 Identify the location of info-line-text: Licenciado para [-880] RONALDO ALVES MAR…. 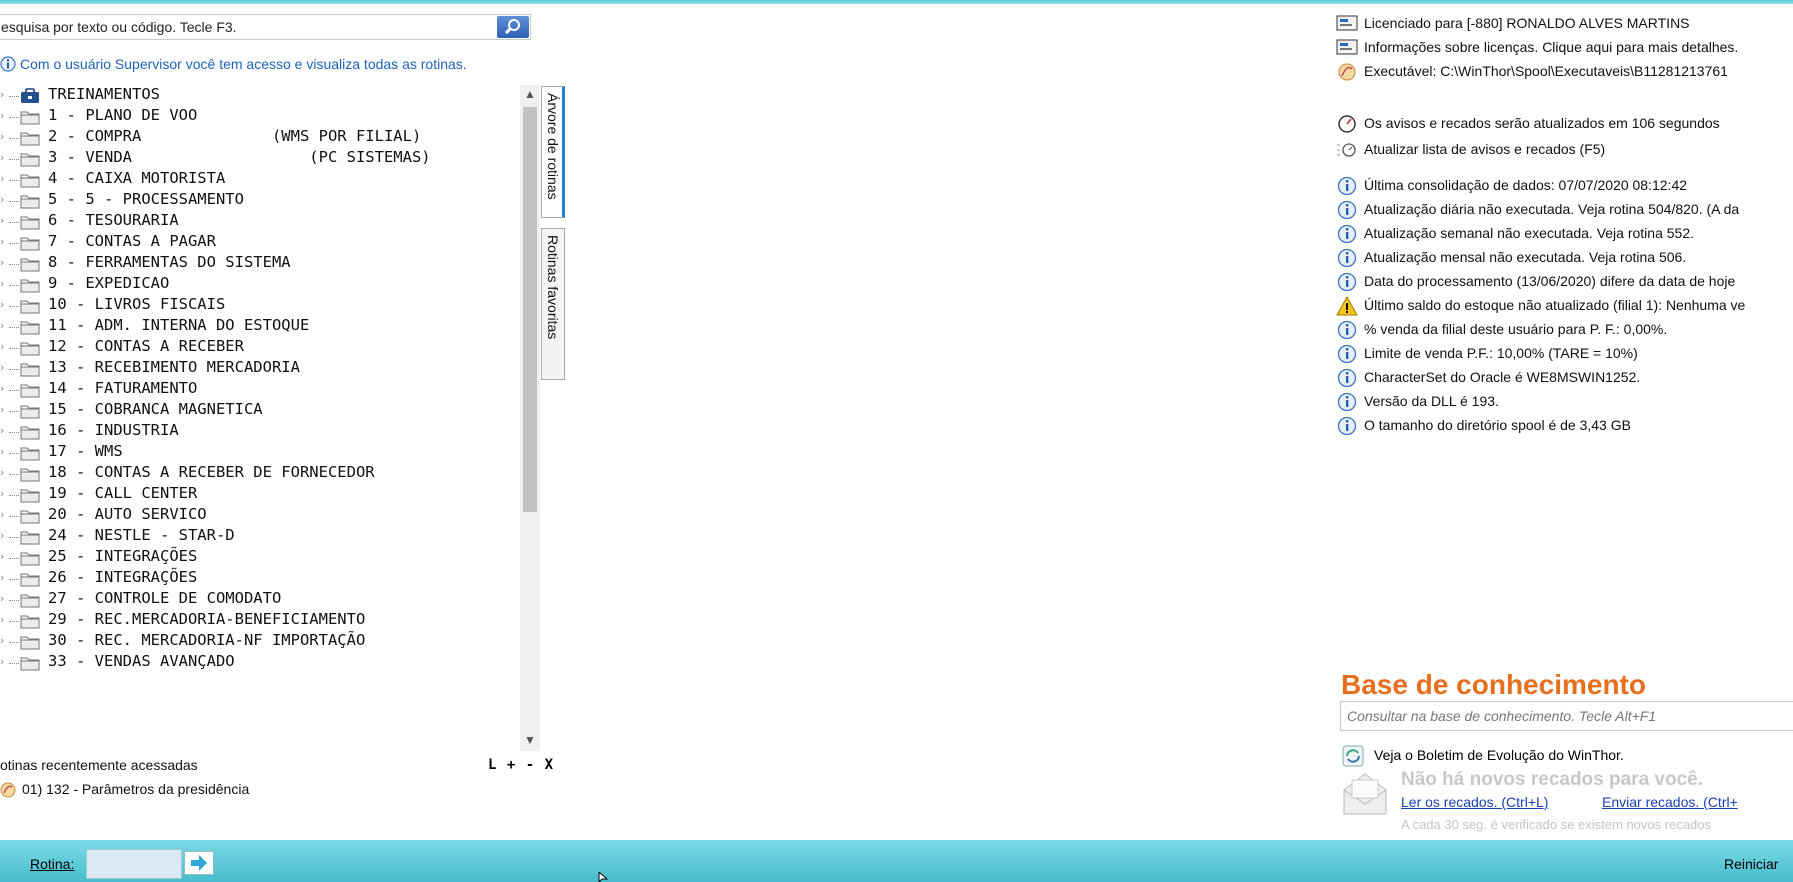
(1527, 23).